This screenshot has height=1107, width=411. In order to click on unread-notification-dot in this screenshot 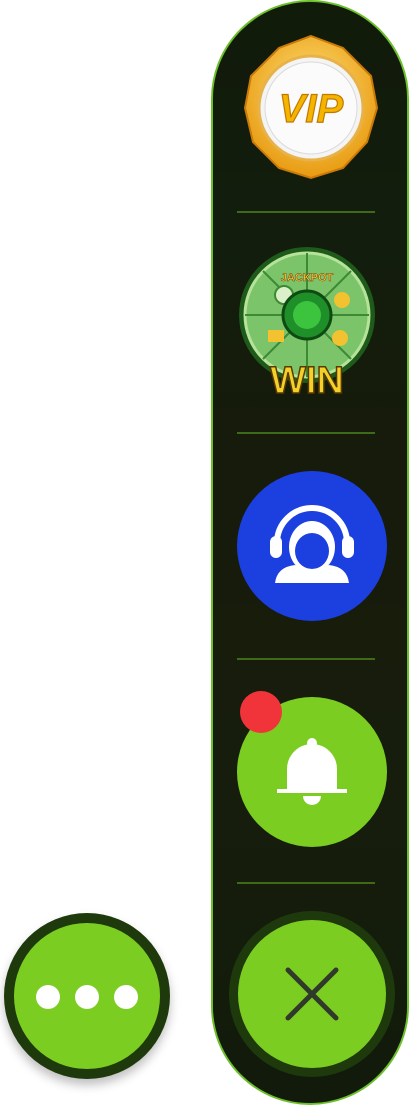, I will do `click(261, 712)`.